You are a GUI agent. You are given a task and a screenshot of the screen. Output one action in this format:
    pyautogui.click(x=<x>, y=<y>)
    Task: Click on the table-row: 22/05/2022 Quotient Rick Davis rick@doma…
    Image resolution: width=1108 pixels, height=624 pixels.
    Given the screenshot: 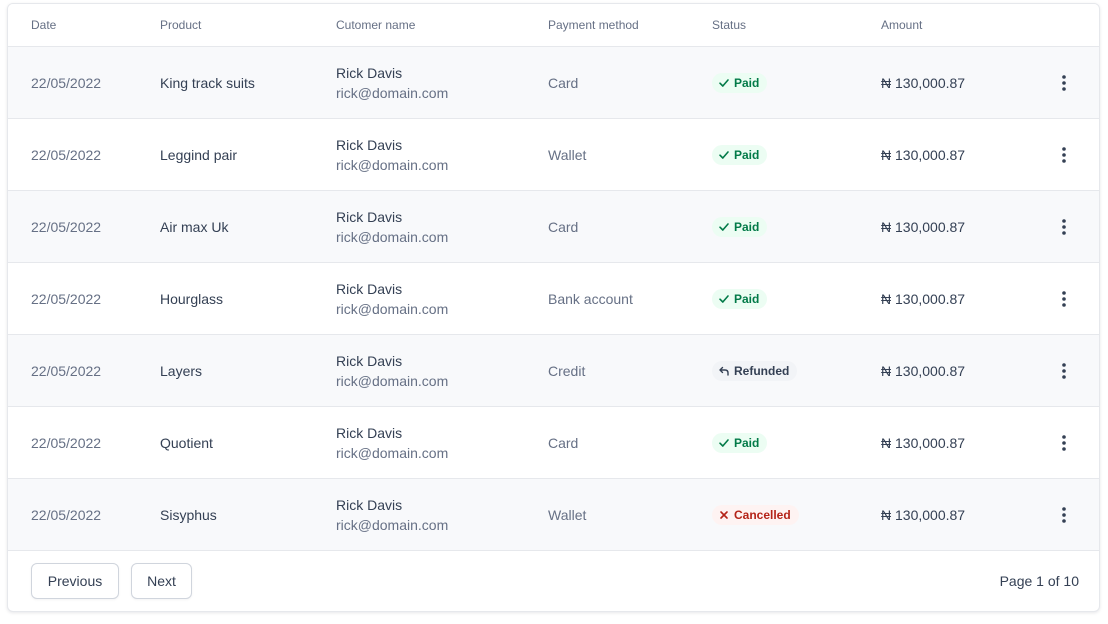 What is the action you would take?
    pyautogui.click(x=553, y=443)
    